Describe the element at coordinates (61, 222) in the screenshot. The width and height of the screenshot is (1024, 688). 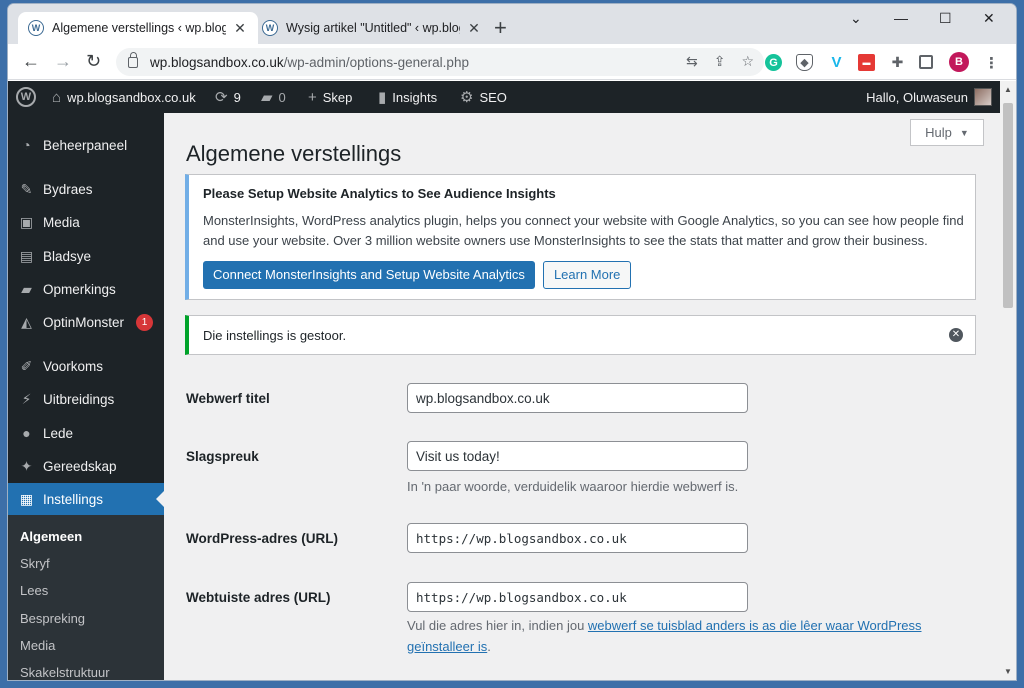
I see `sidebar-item-label: Media` at that location.